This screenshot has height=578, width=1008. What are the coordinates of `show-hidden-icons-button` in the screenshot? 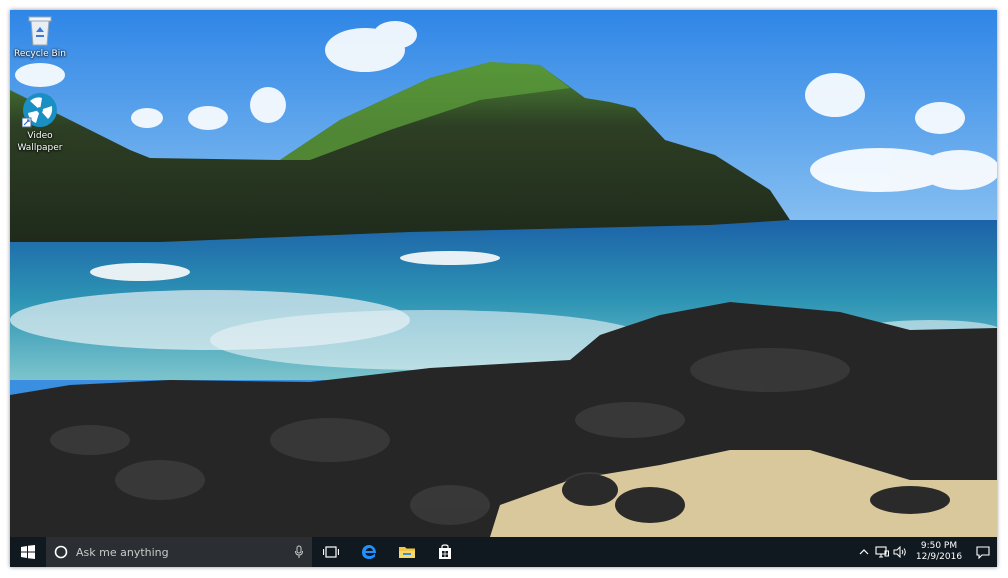 It's located at (864, 552).